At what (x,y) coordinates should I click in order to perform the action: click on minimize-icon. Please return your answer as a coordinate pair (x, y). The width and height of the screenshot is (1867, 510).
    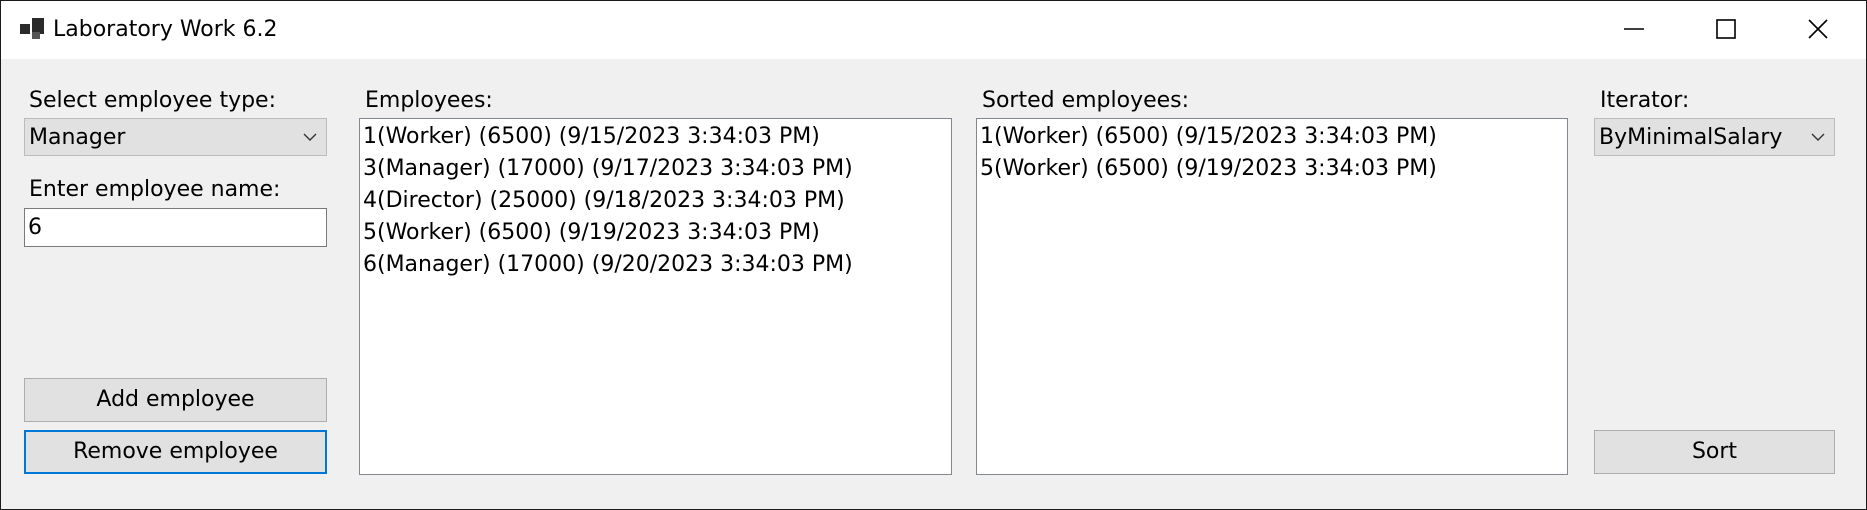
    Looking at the image, I should click on (1634, 29).